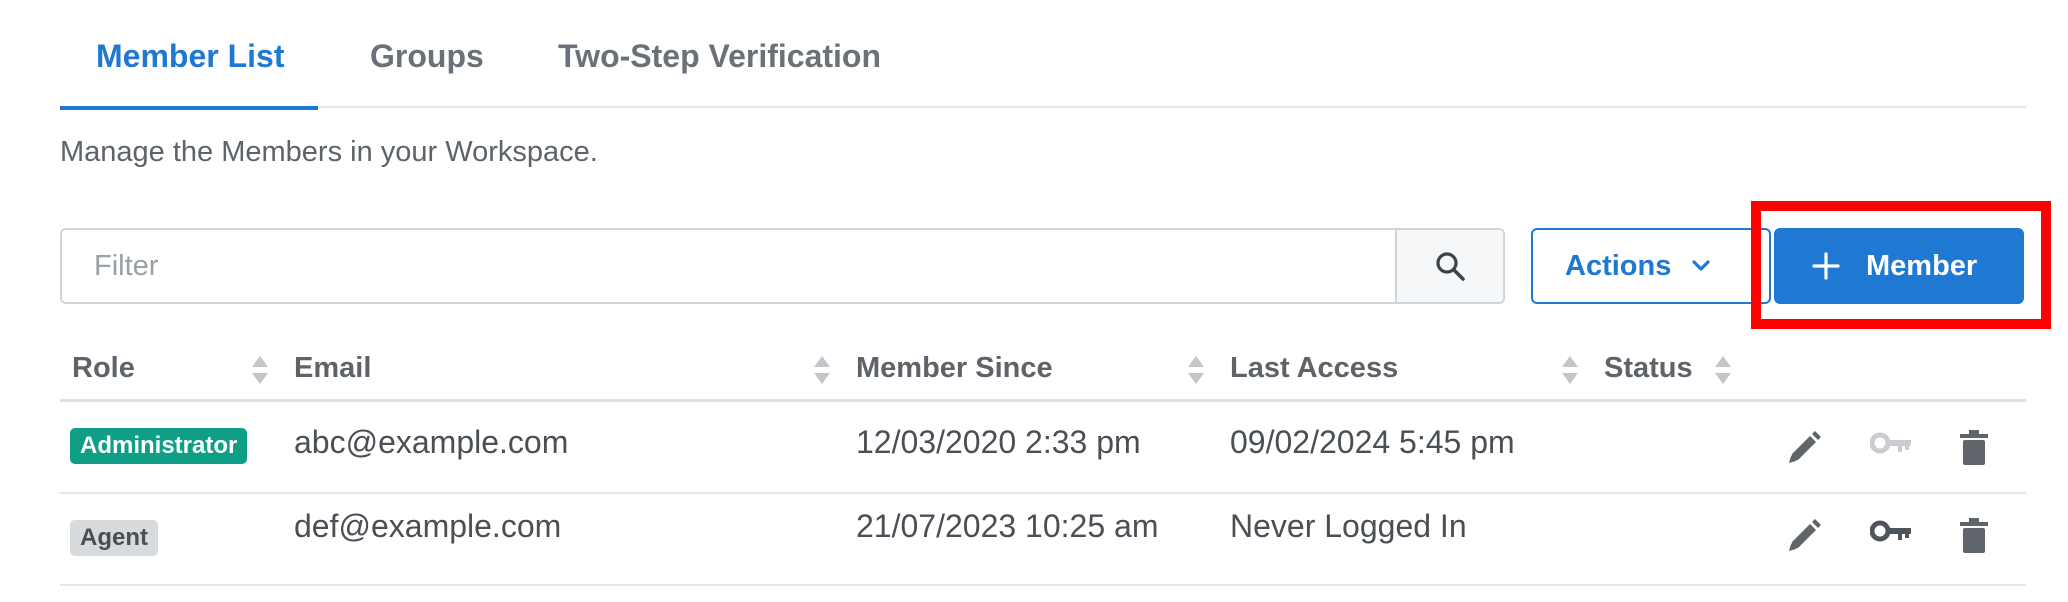 The width and height of the screenshot is (2068, 602). Describe the element at coordinates (954, 368) in the screenshot. I see `column-header-member-since: Member Since` at that location.